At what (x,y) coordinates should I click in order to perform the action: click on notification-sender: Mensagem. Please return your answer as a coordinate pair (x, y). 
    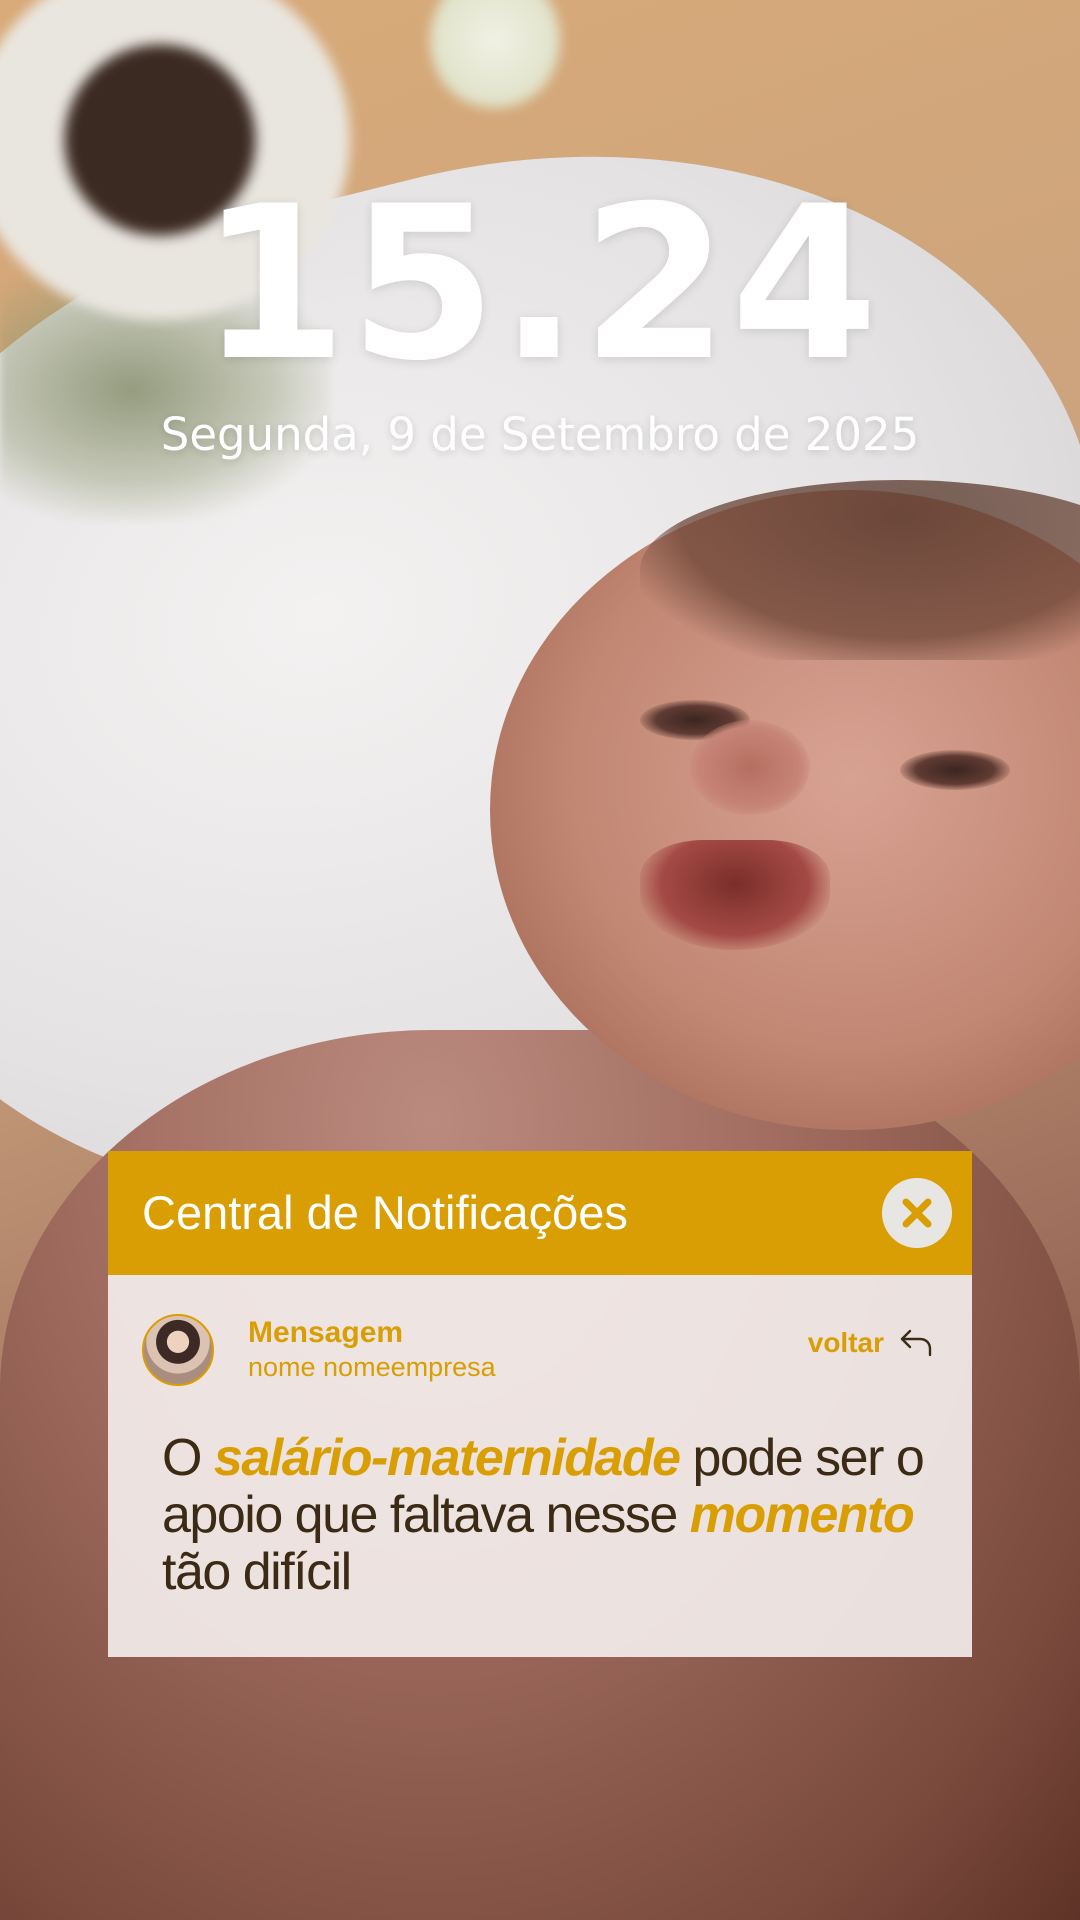
    Looking at the image, I should click on (326, 1332).